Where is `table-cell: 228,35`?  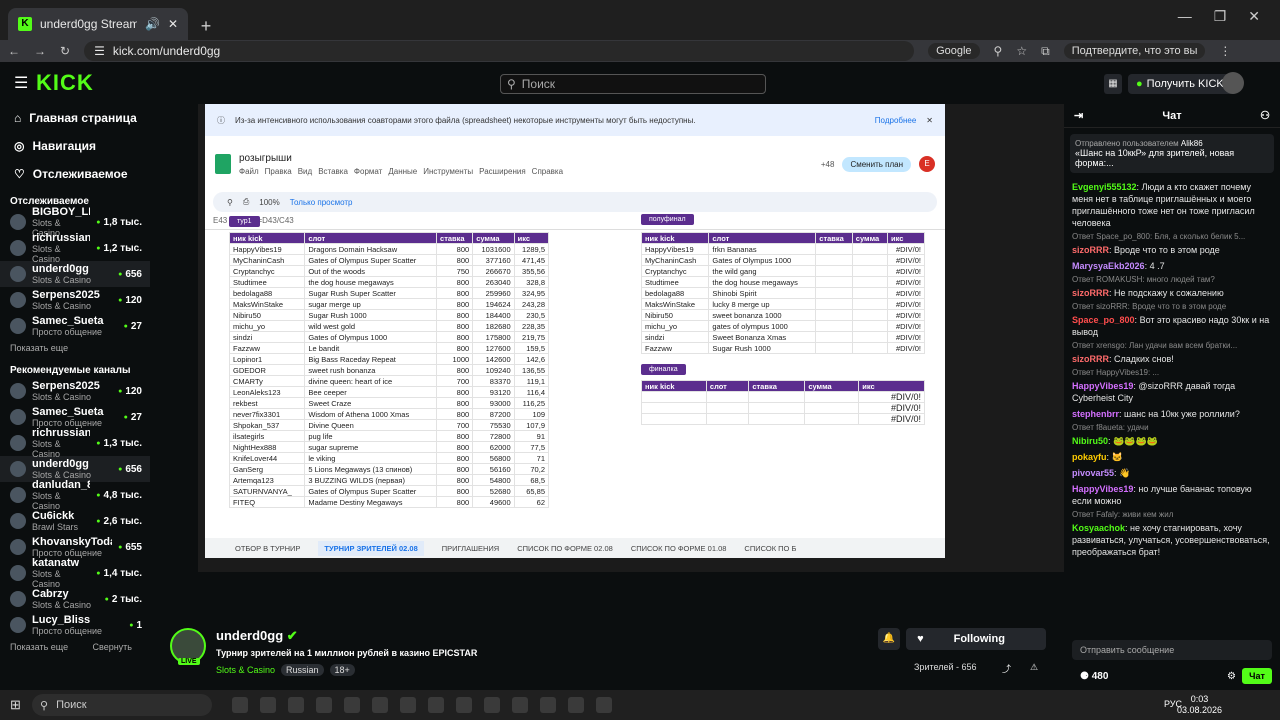 table-cell: 228,35 is located at coordinates (531, 326).